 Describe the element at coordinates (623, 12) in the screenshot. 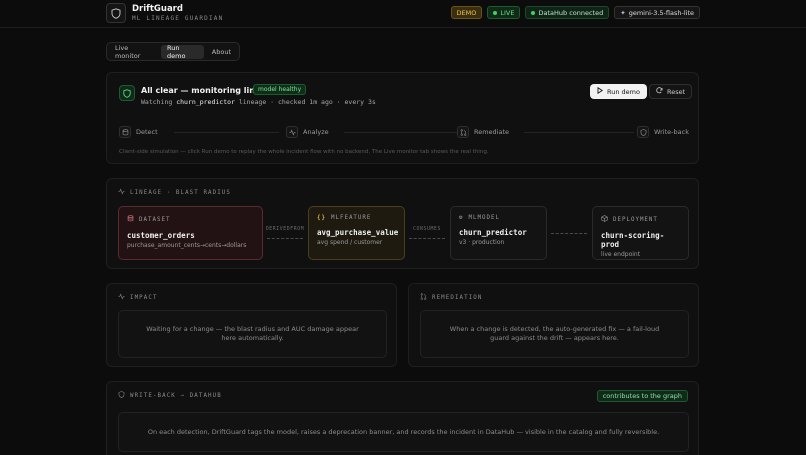

I see `sparkle-icon: ✦` at that location.